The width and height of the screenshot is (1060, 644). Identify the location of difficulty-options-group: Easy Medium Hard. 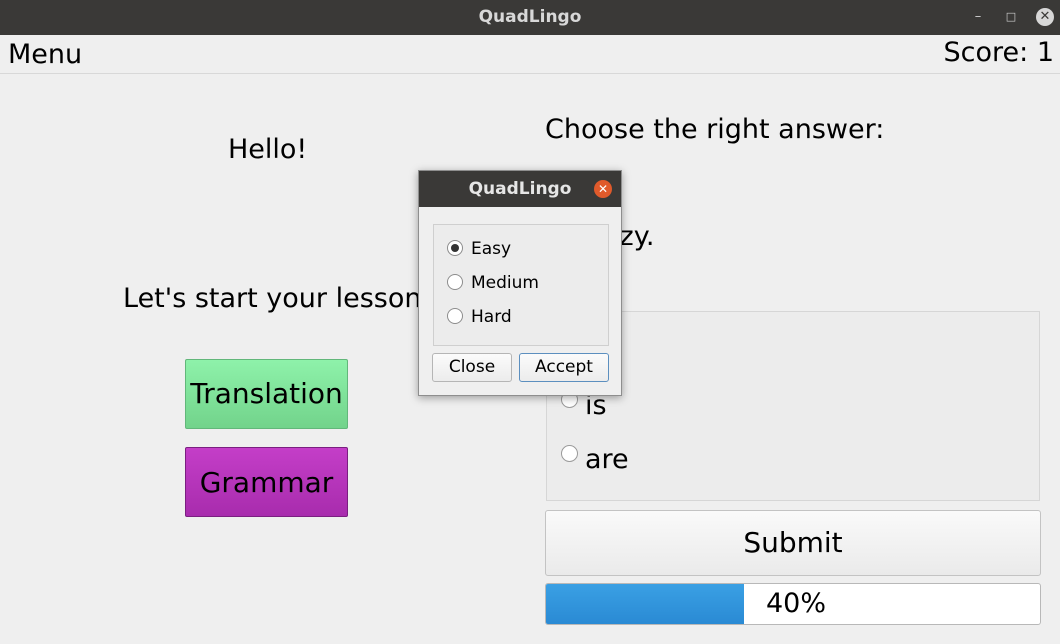
(521, 285).